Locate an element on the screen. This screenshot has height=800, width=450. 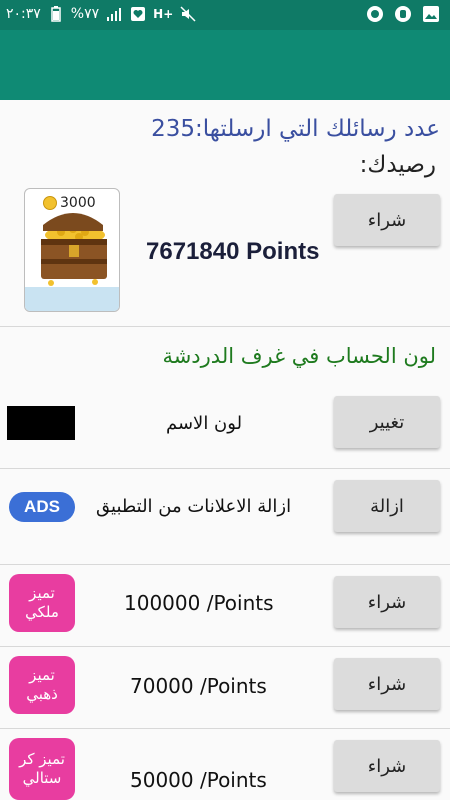
image-icon is located at coordinates (431, 14).